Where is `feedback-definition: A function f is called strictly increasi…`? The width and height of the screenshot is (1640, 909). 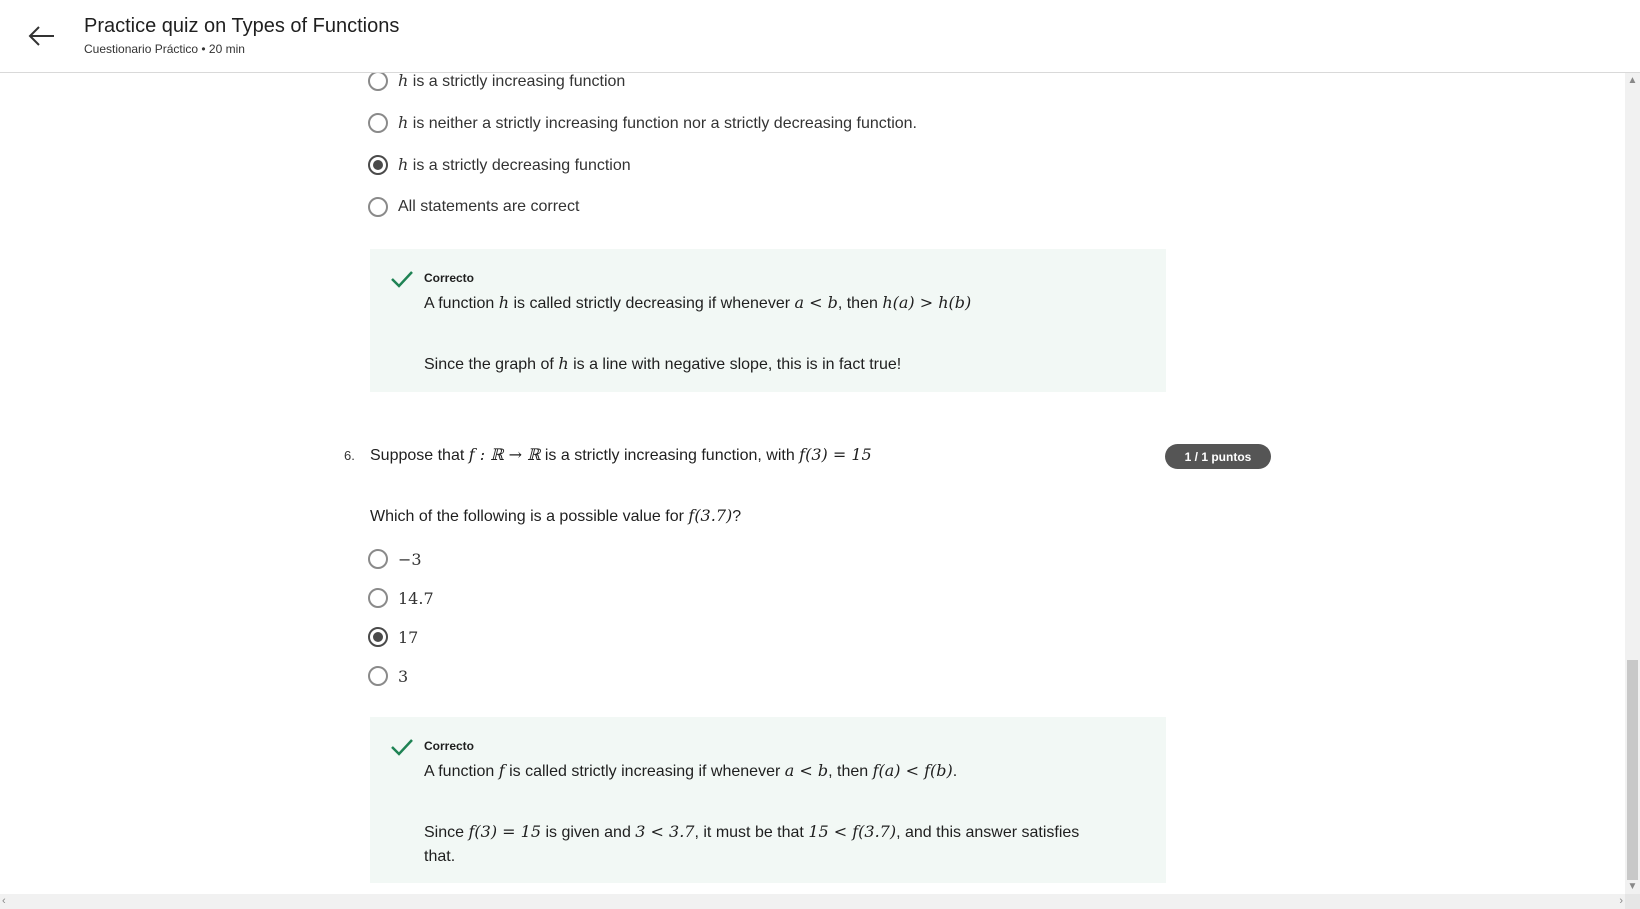
feedback-definition: A function f is called strictly increasi… is located at coordinates (691, 770).